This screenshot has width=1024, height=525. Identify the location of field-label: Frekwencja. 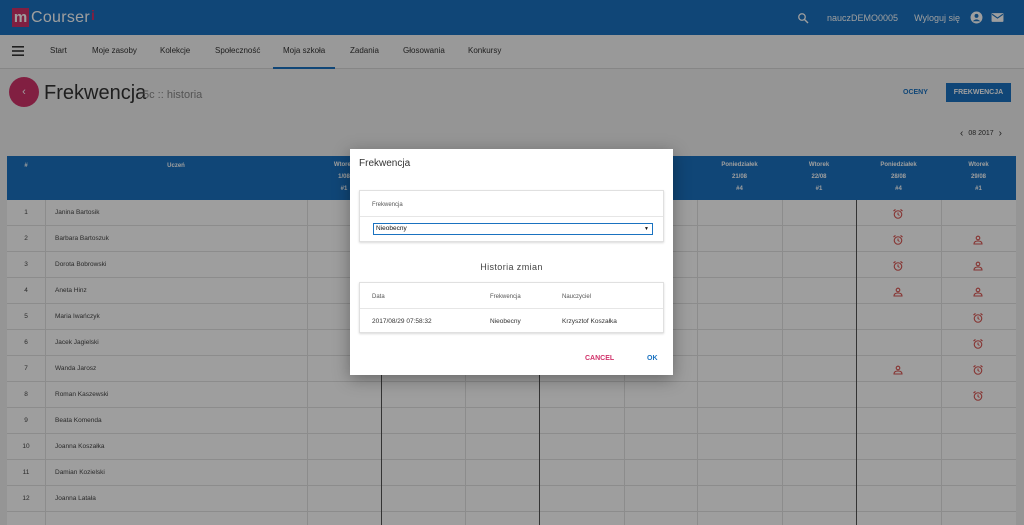
(387, 205).